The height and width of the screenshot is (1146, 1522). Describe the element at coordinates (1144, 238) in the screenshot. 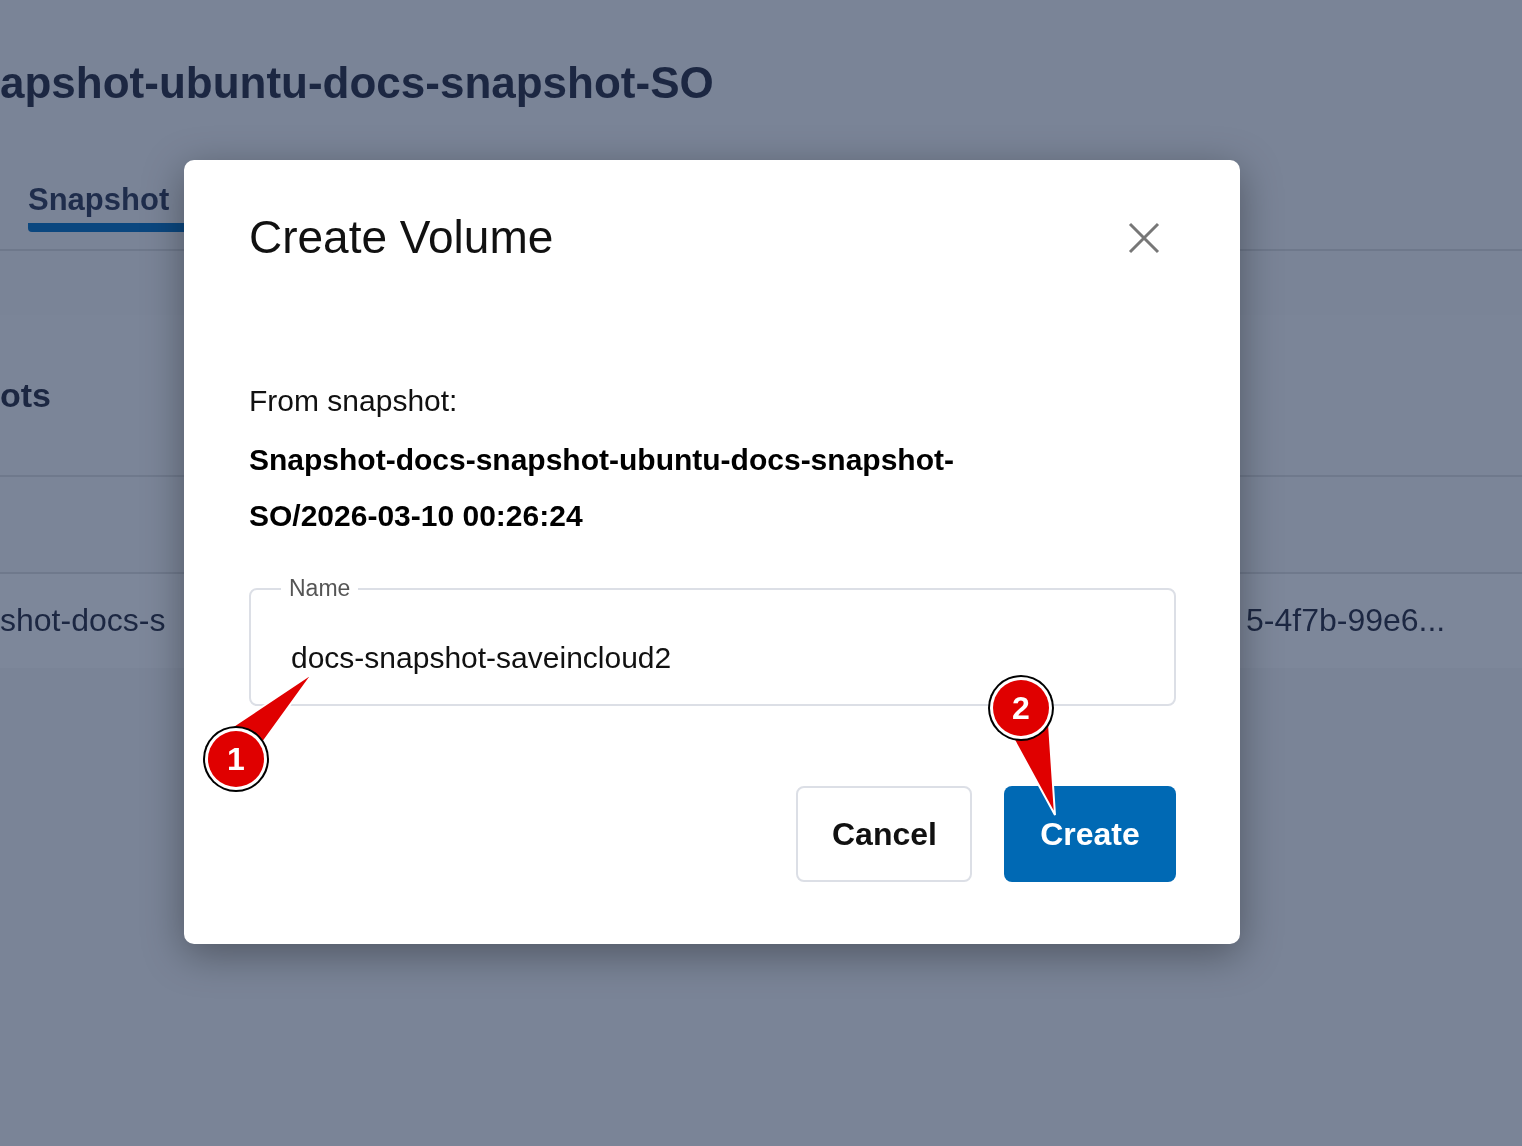

I see `close-icon` at that location.